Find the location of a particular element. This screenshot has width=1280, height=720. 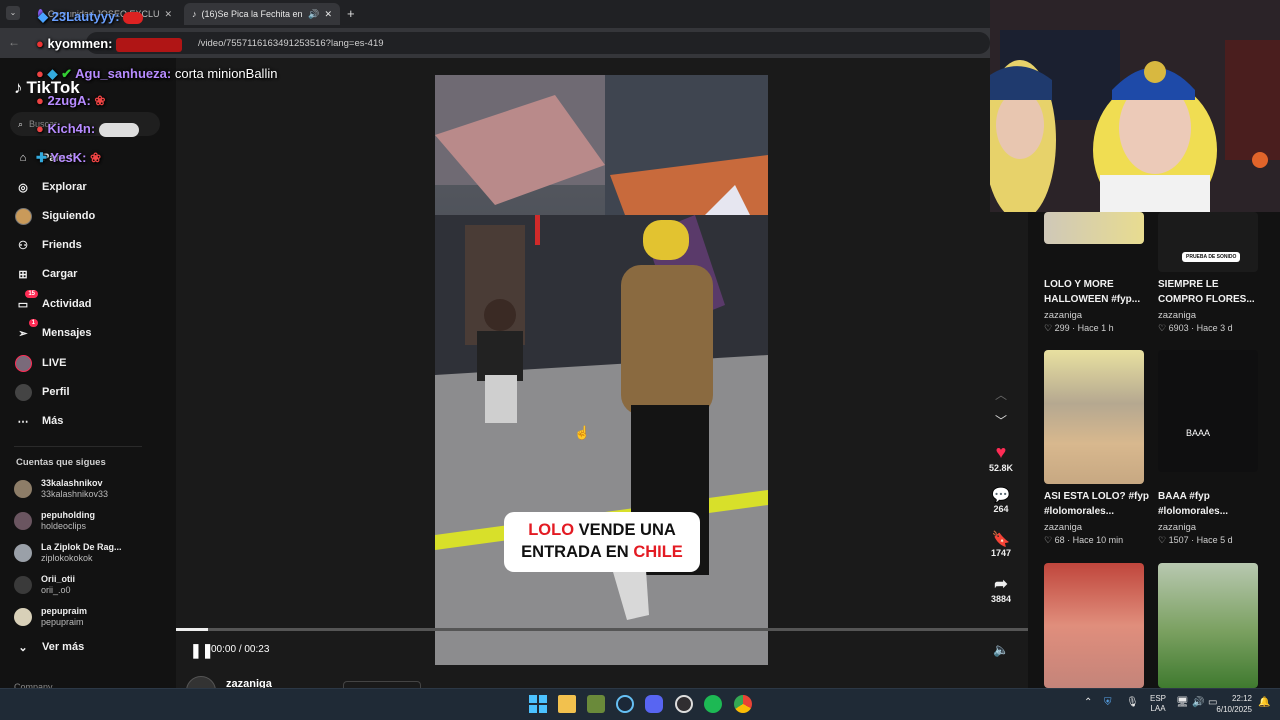

following-item: pepupraim pepupraim is located at coordinates (50, 617).